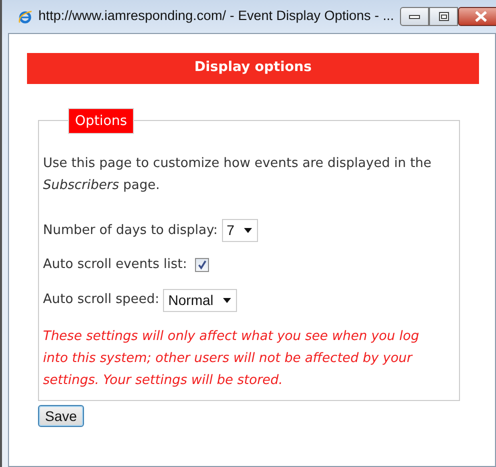 The height and width of the screenshot is (467, 496). I want to click on field-label: Auto scroll speed:, so click(101, 300).